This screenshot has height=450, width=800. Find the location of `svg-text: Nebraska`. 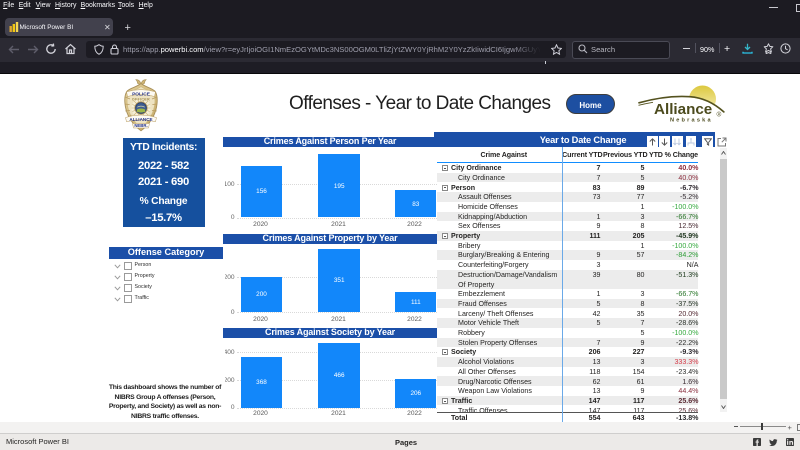

svg-text: Nebraska is located at coordinates (691, 121).